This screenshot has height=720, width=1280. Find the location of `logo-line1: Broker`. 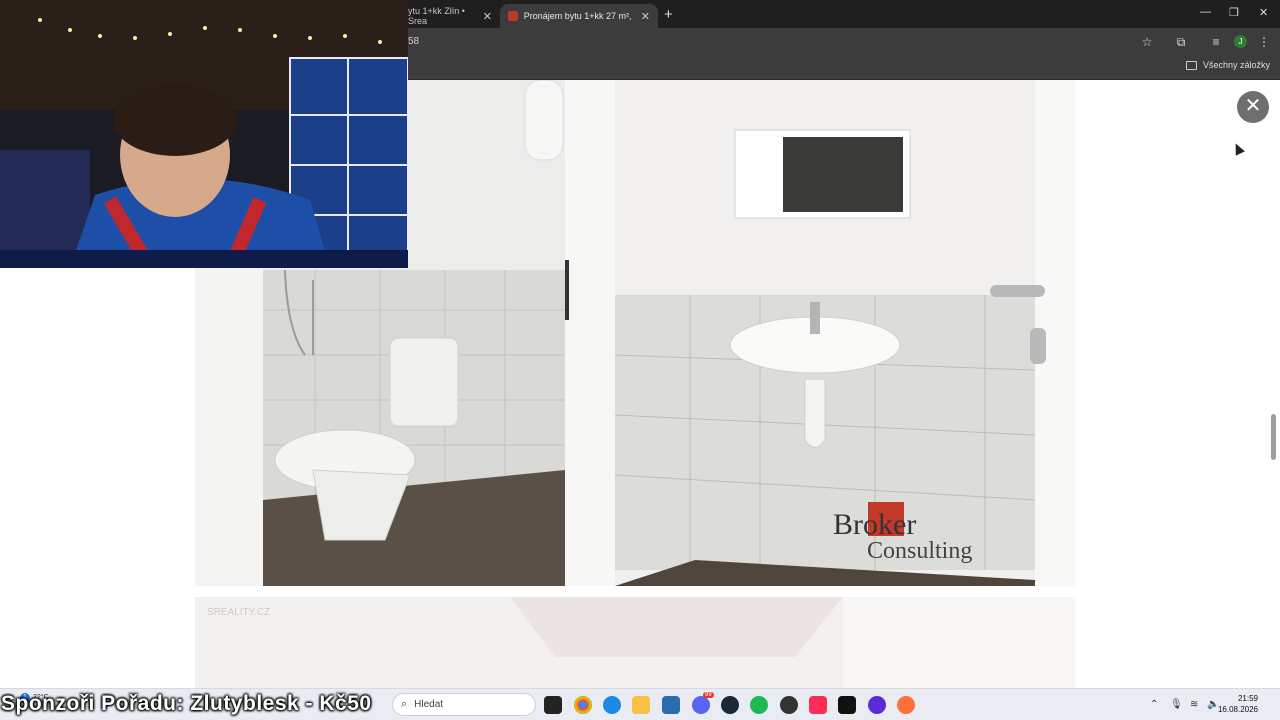

logo-line1: Broker is located at coordinates (874, 524).